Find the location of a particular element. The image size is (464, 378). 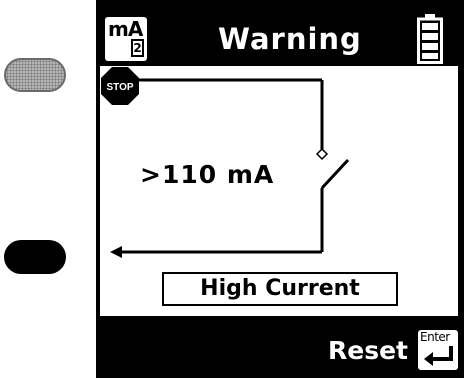

reset-label: Reset is located at coordinates (368, 350).